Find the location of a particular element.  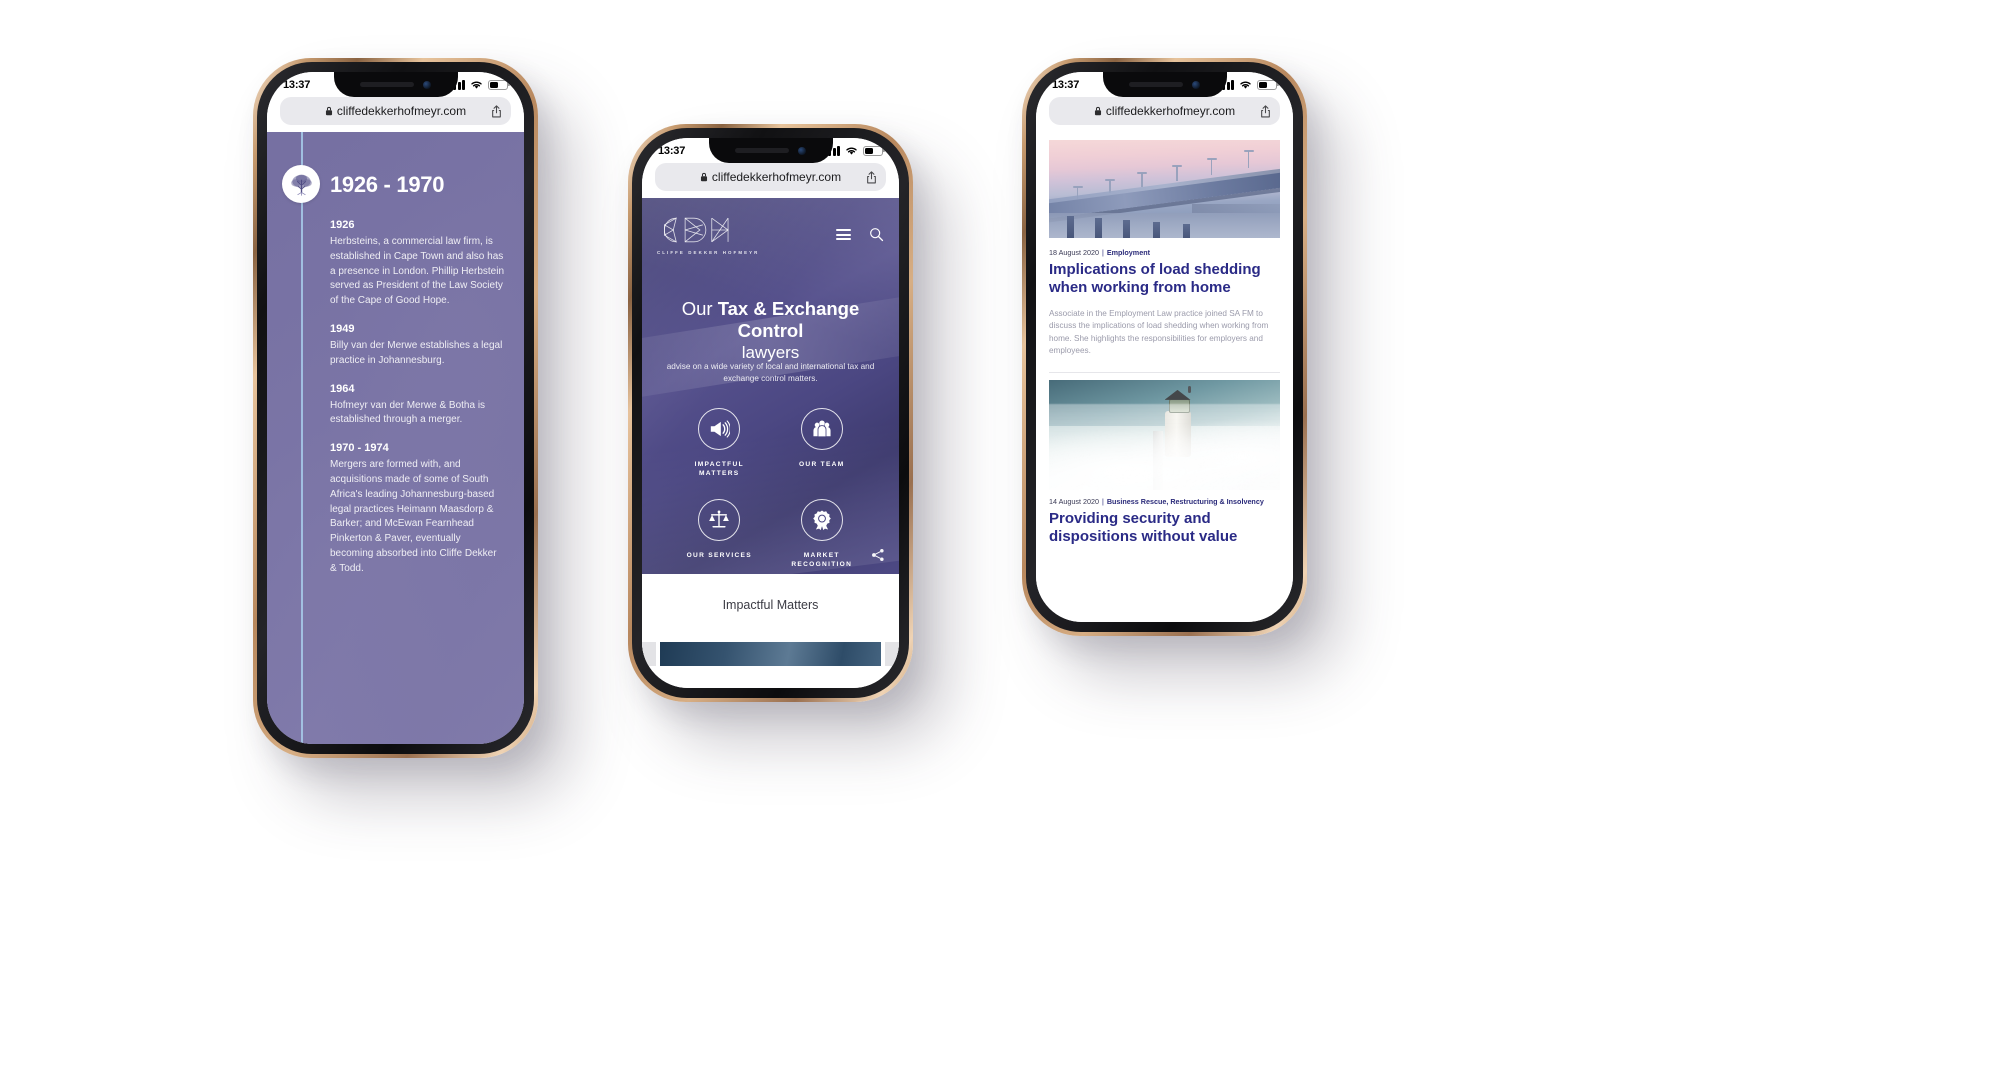

award-ribbon-icon is located at coordinates (821, 520).